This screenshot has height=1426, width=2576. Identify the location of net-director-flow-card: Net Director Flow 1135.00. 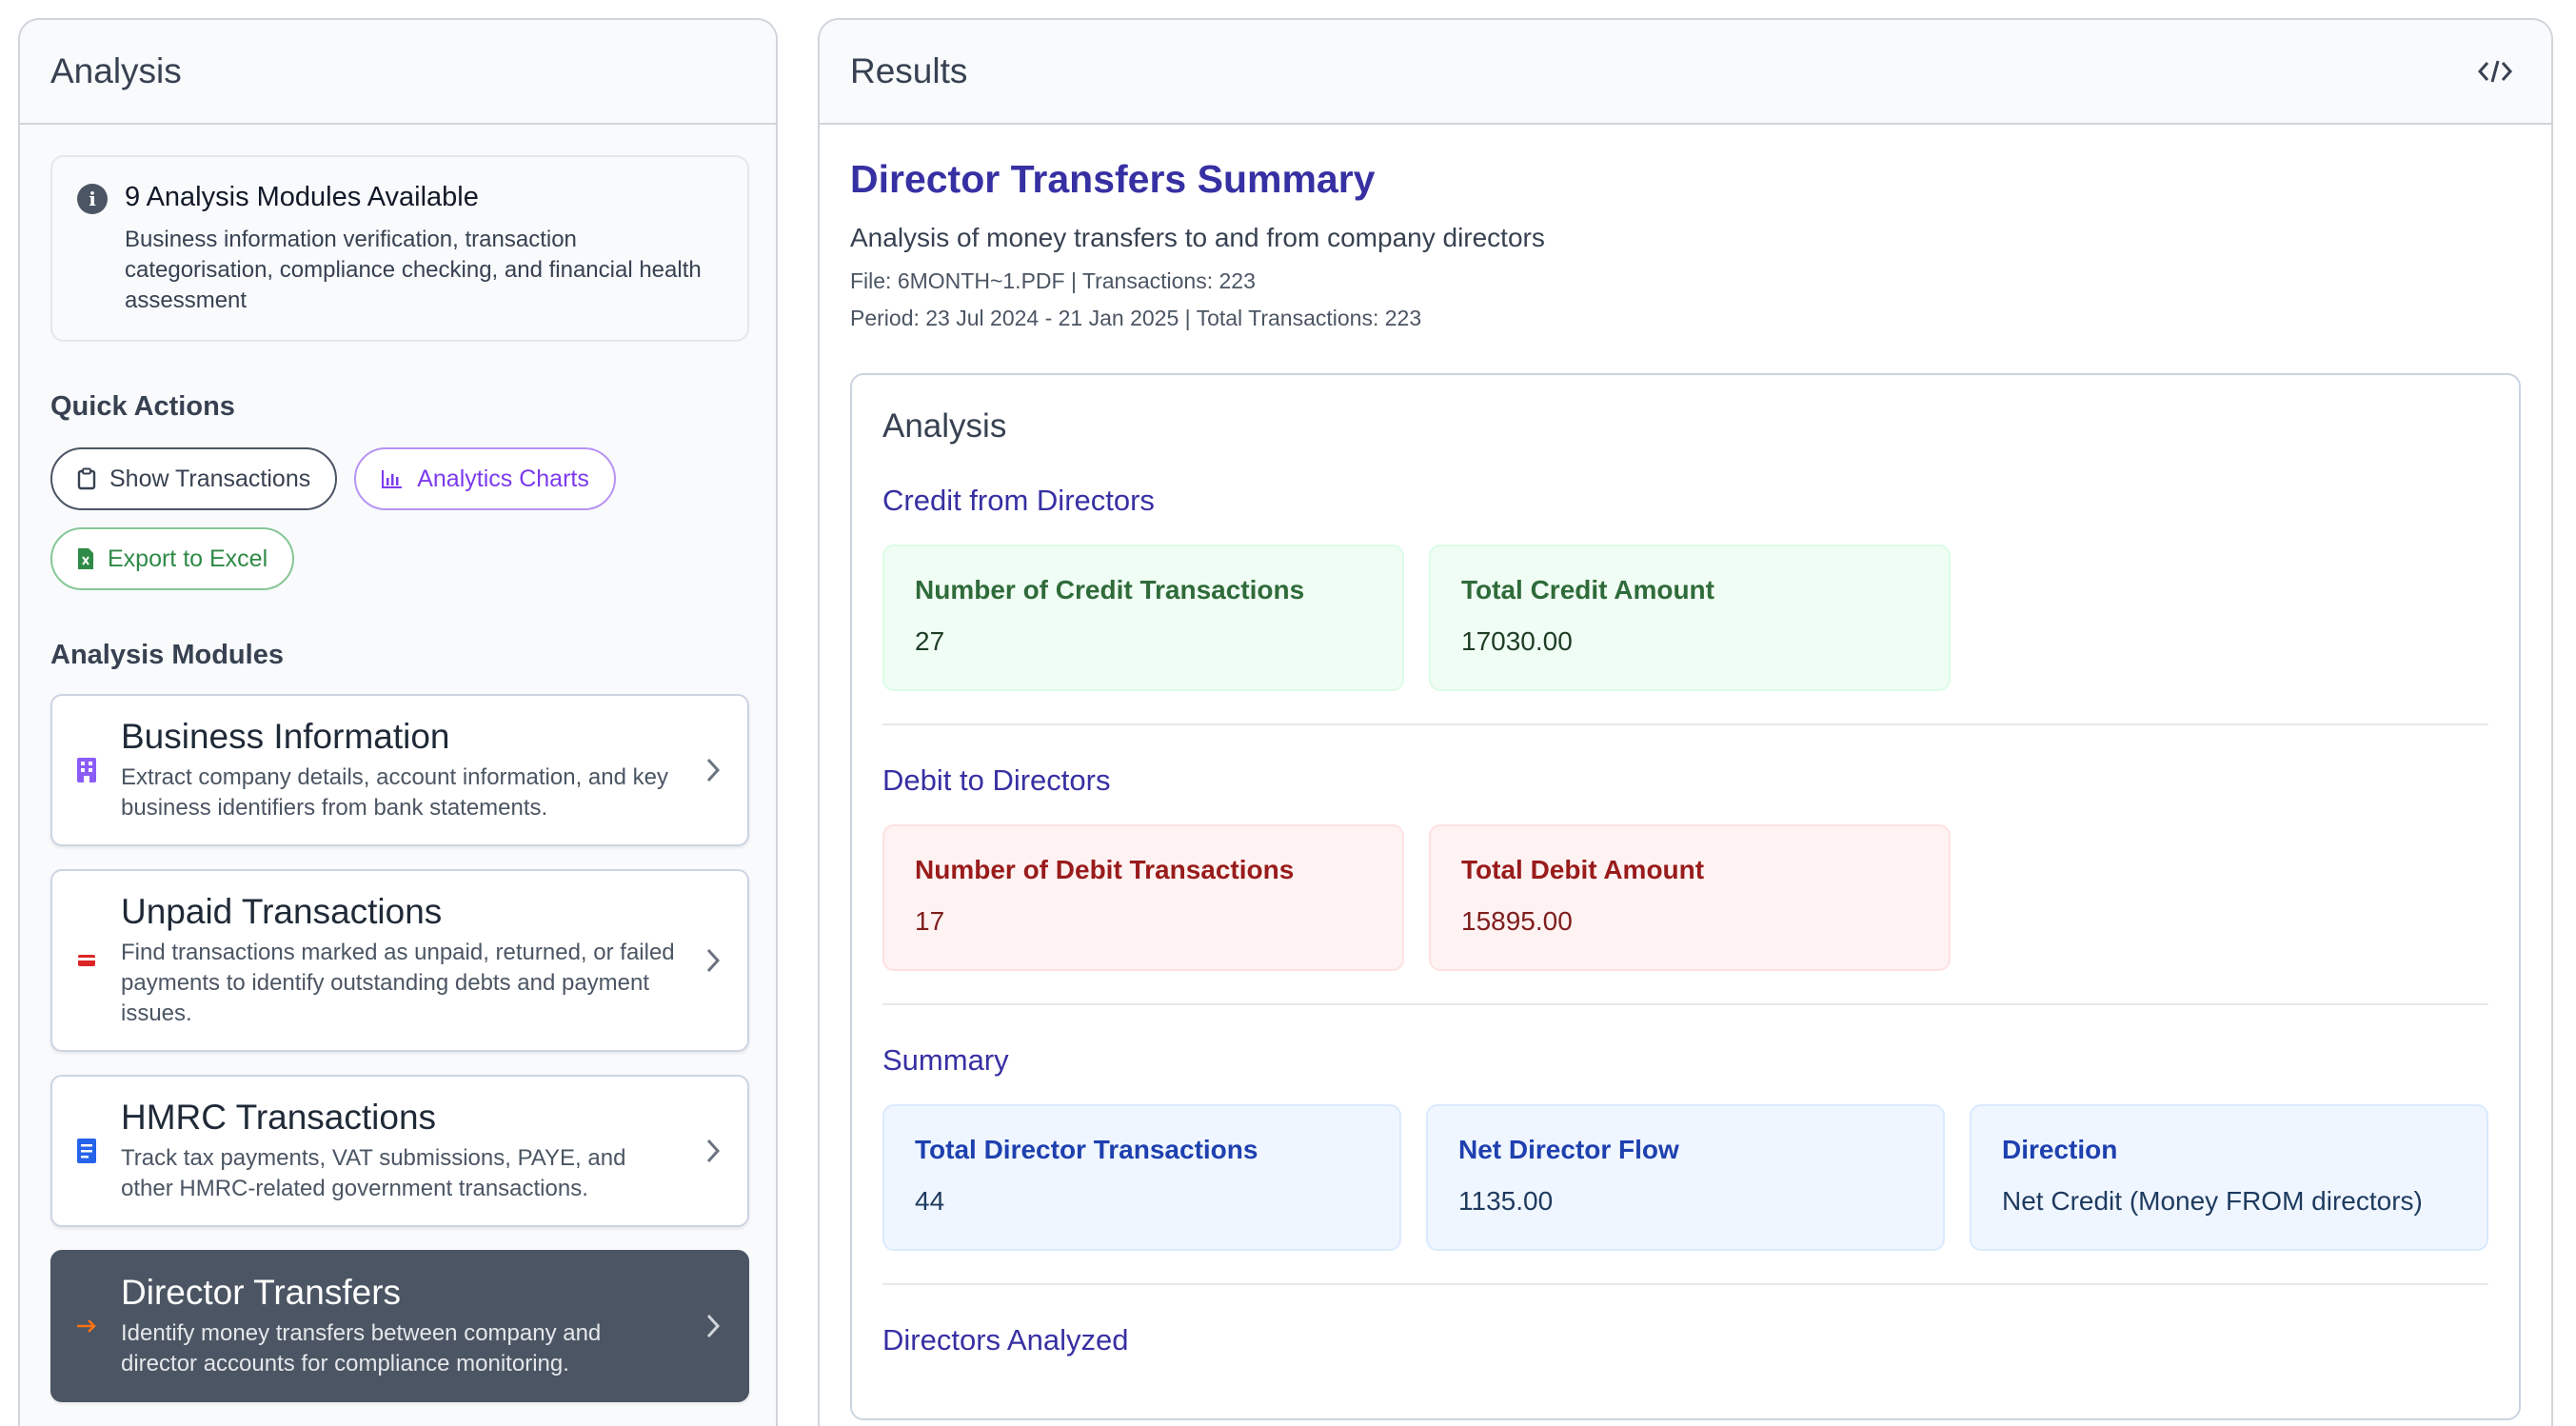
(1685, 1178).